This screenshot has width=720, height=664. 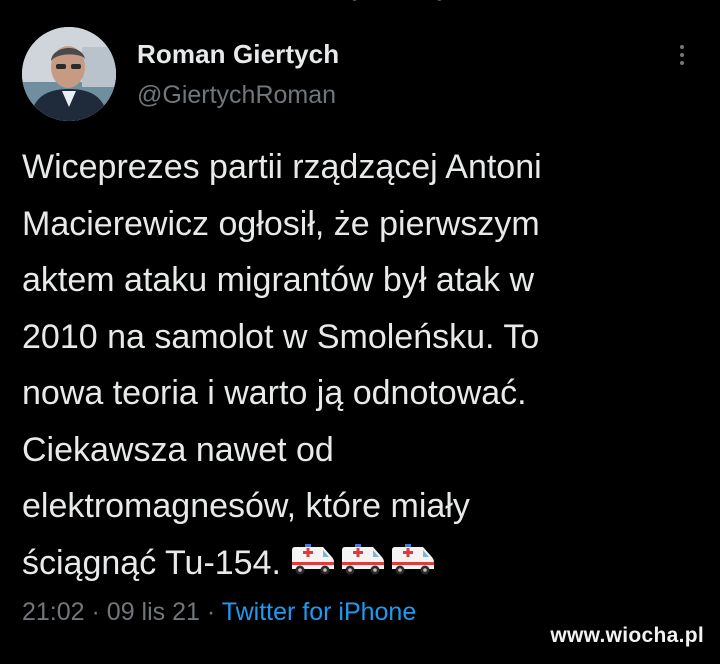 I want to click on avatar-photo-icon, so click(x=69, y=74).